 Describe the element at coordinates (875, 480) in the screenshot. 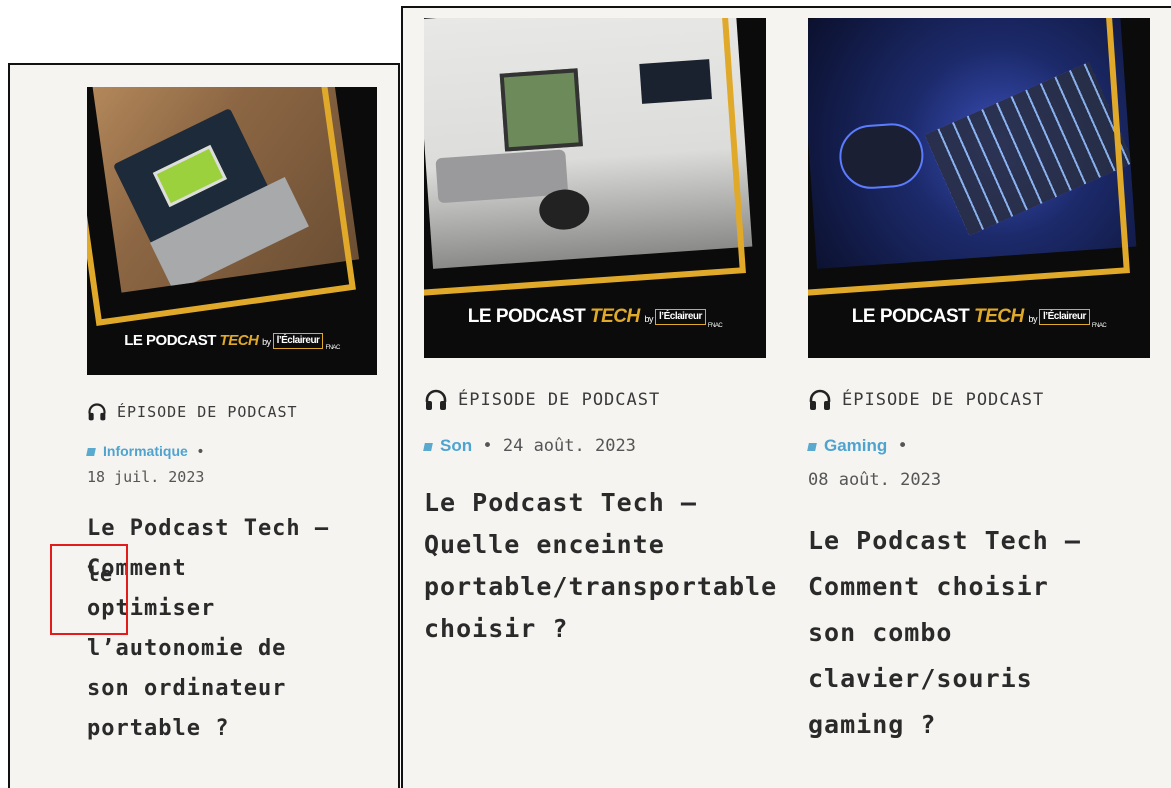

I see `publish-date: 08 août. 2023` at that location.